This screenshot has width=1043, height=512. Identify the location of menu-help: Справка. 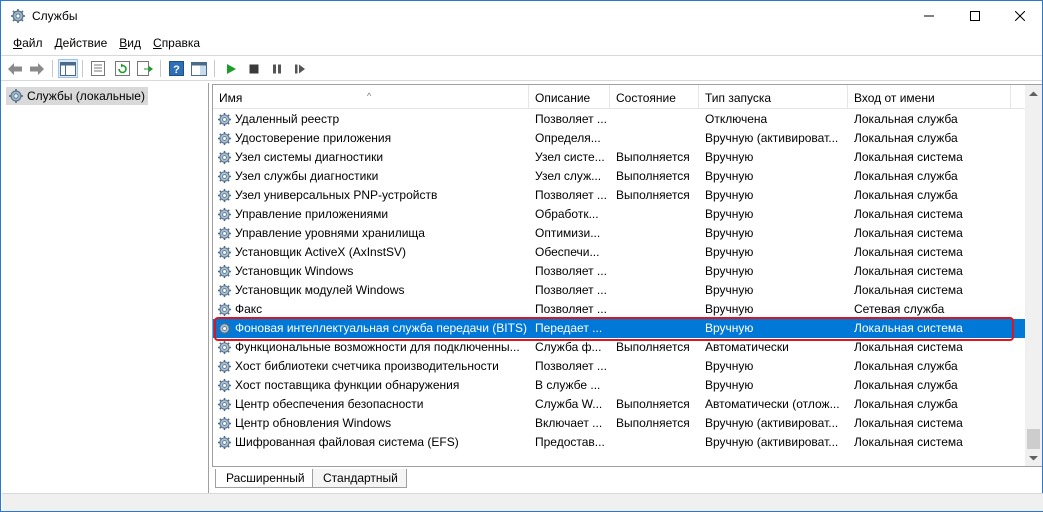
(176, 43).